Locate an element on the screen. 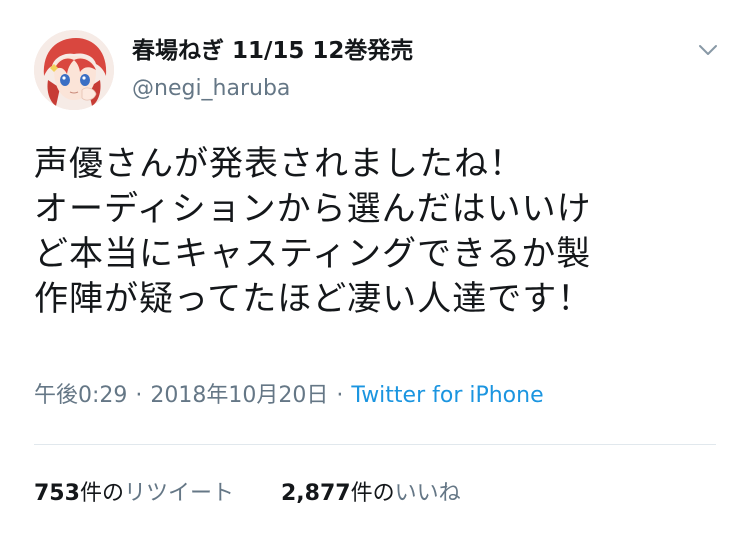  likes-count: 2,877 is located at coordinates (315, 493).